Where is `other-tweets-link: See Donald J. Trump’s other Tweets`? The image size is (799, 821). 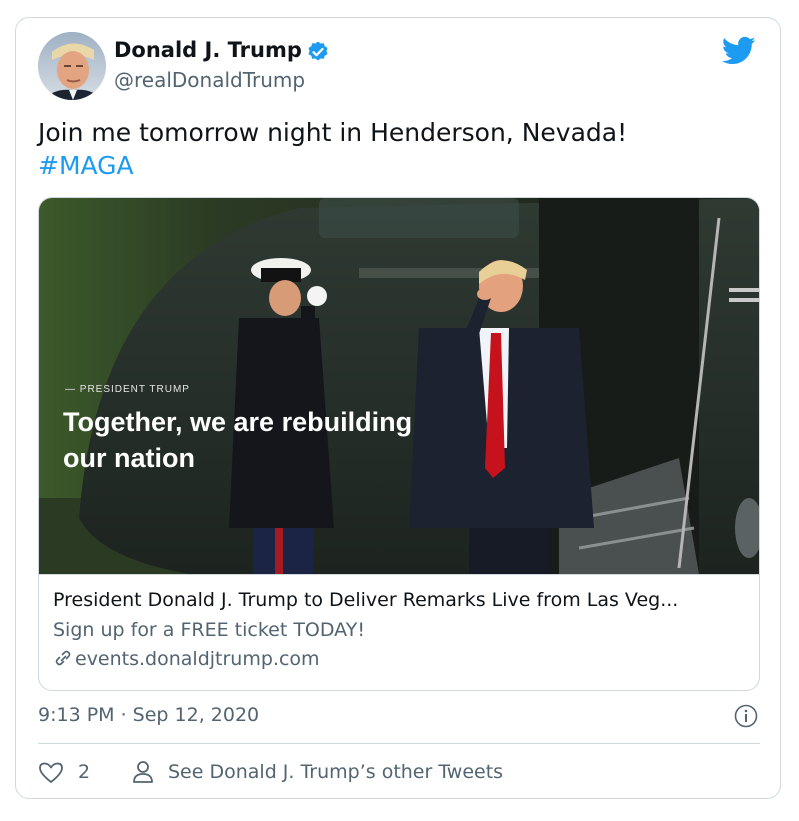
other-tweets-link: See Donald J. Trump’s other Tweets is located at coordinates (335, 772).